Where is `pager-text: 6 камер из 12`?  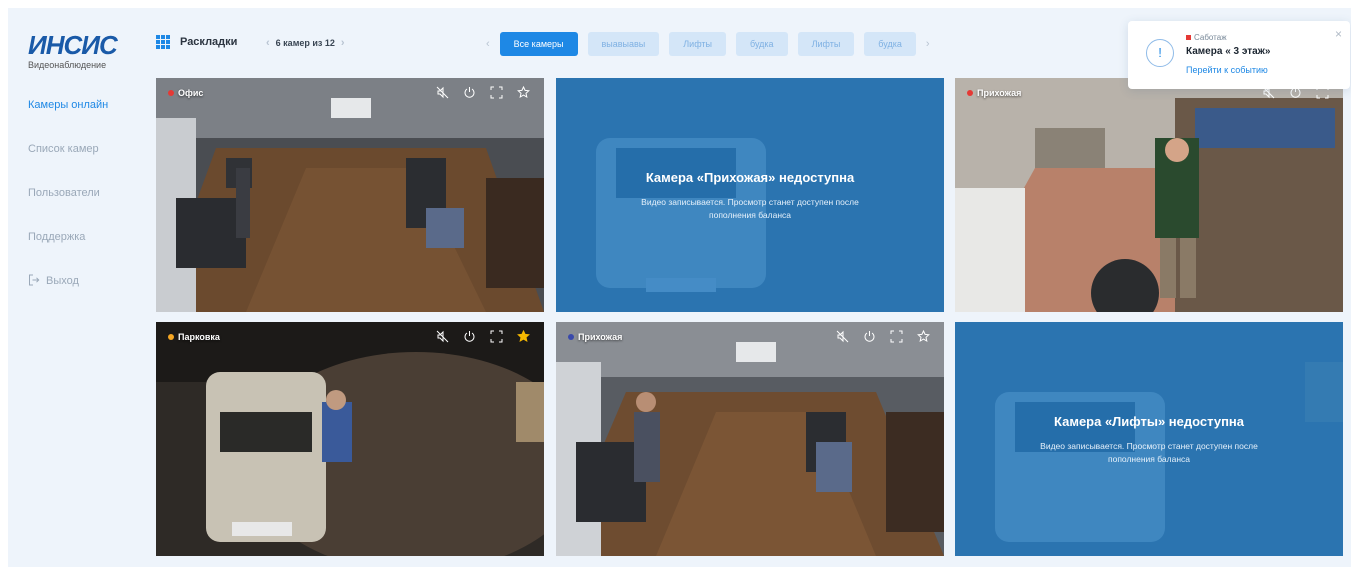 pager-text: 6 камер из 12 is located at coordinates (305, 43).